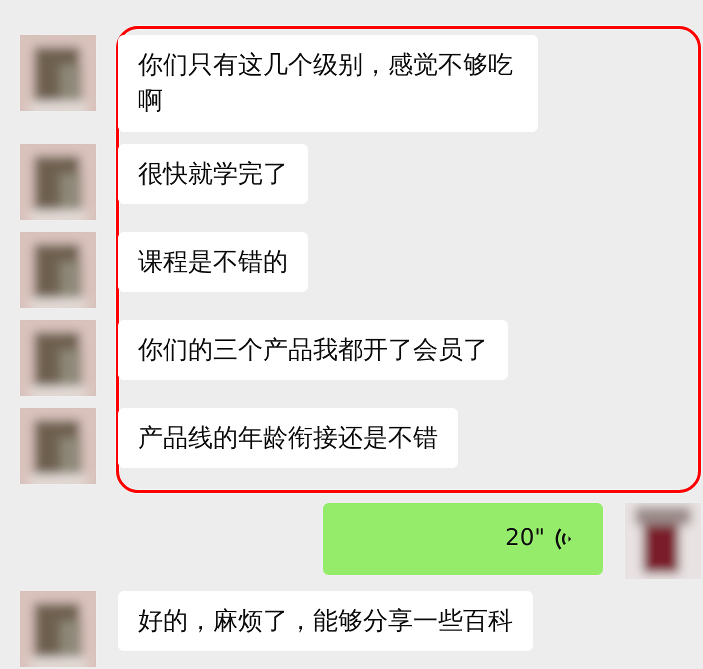  I want to click on message-bubble: 好的，麻烦了，能够分享一些百科, so click(325, 620).